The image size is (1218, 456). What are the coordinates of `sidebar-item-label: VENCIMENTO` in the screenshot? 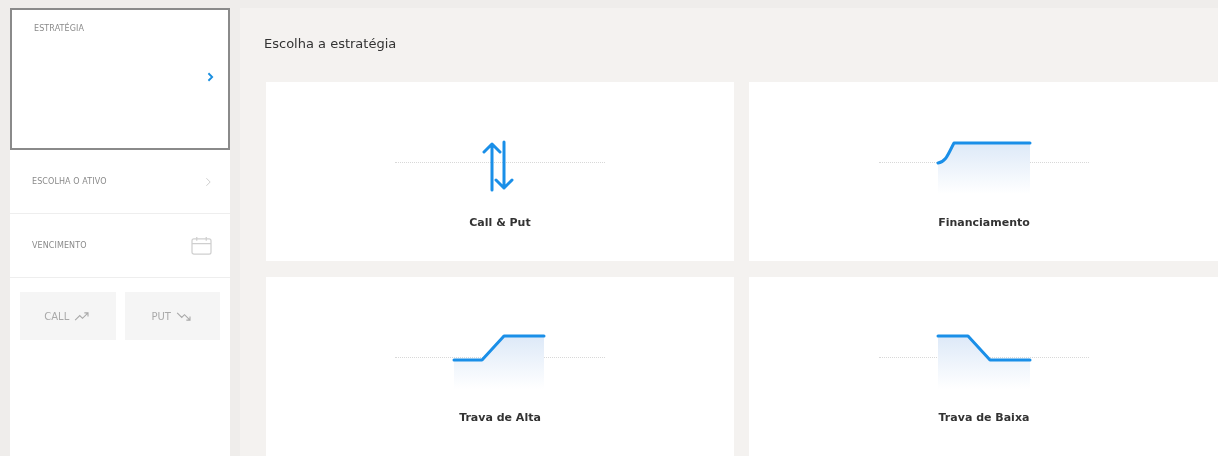 It's located at (59, 245).